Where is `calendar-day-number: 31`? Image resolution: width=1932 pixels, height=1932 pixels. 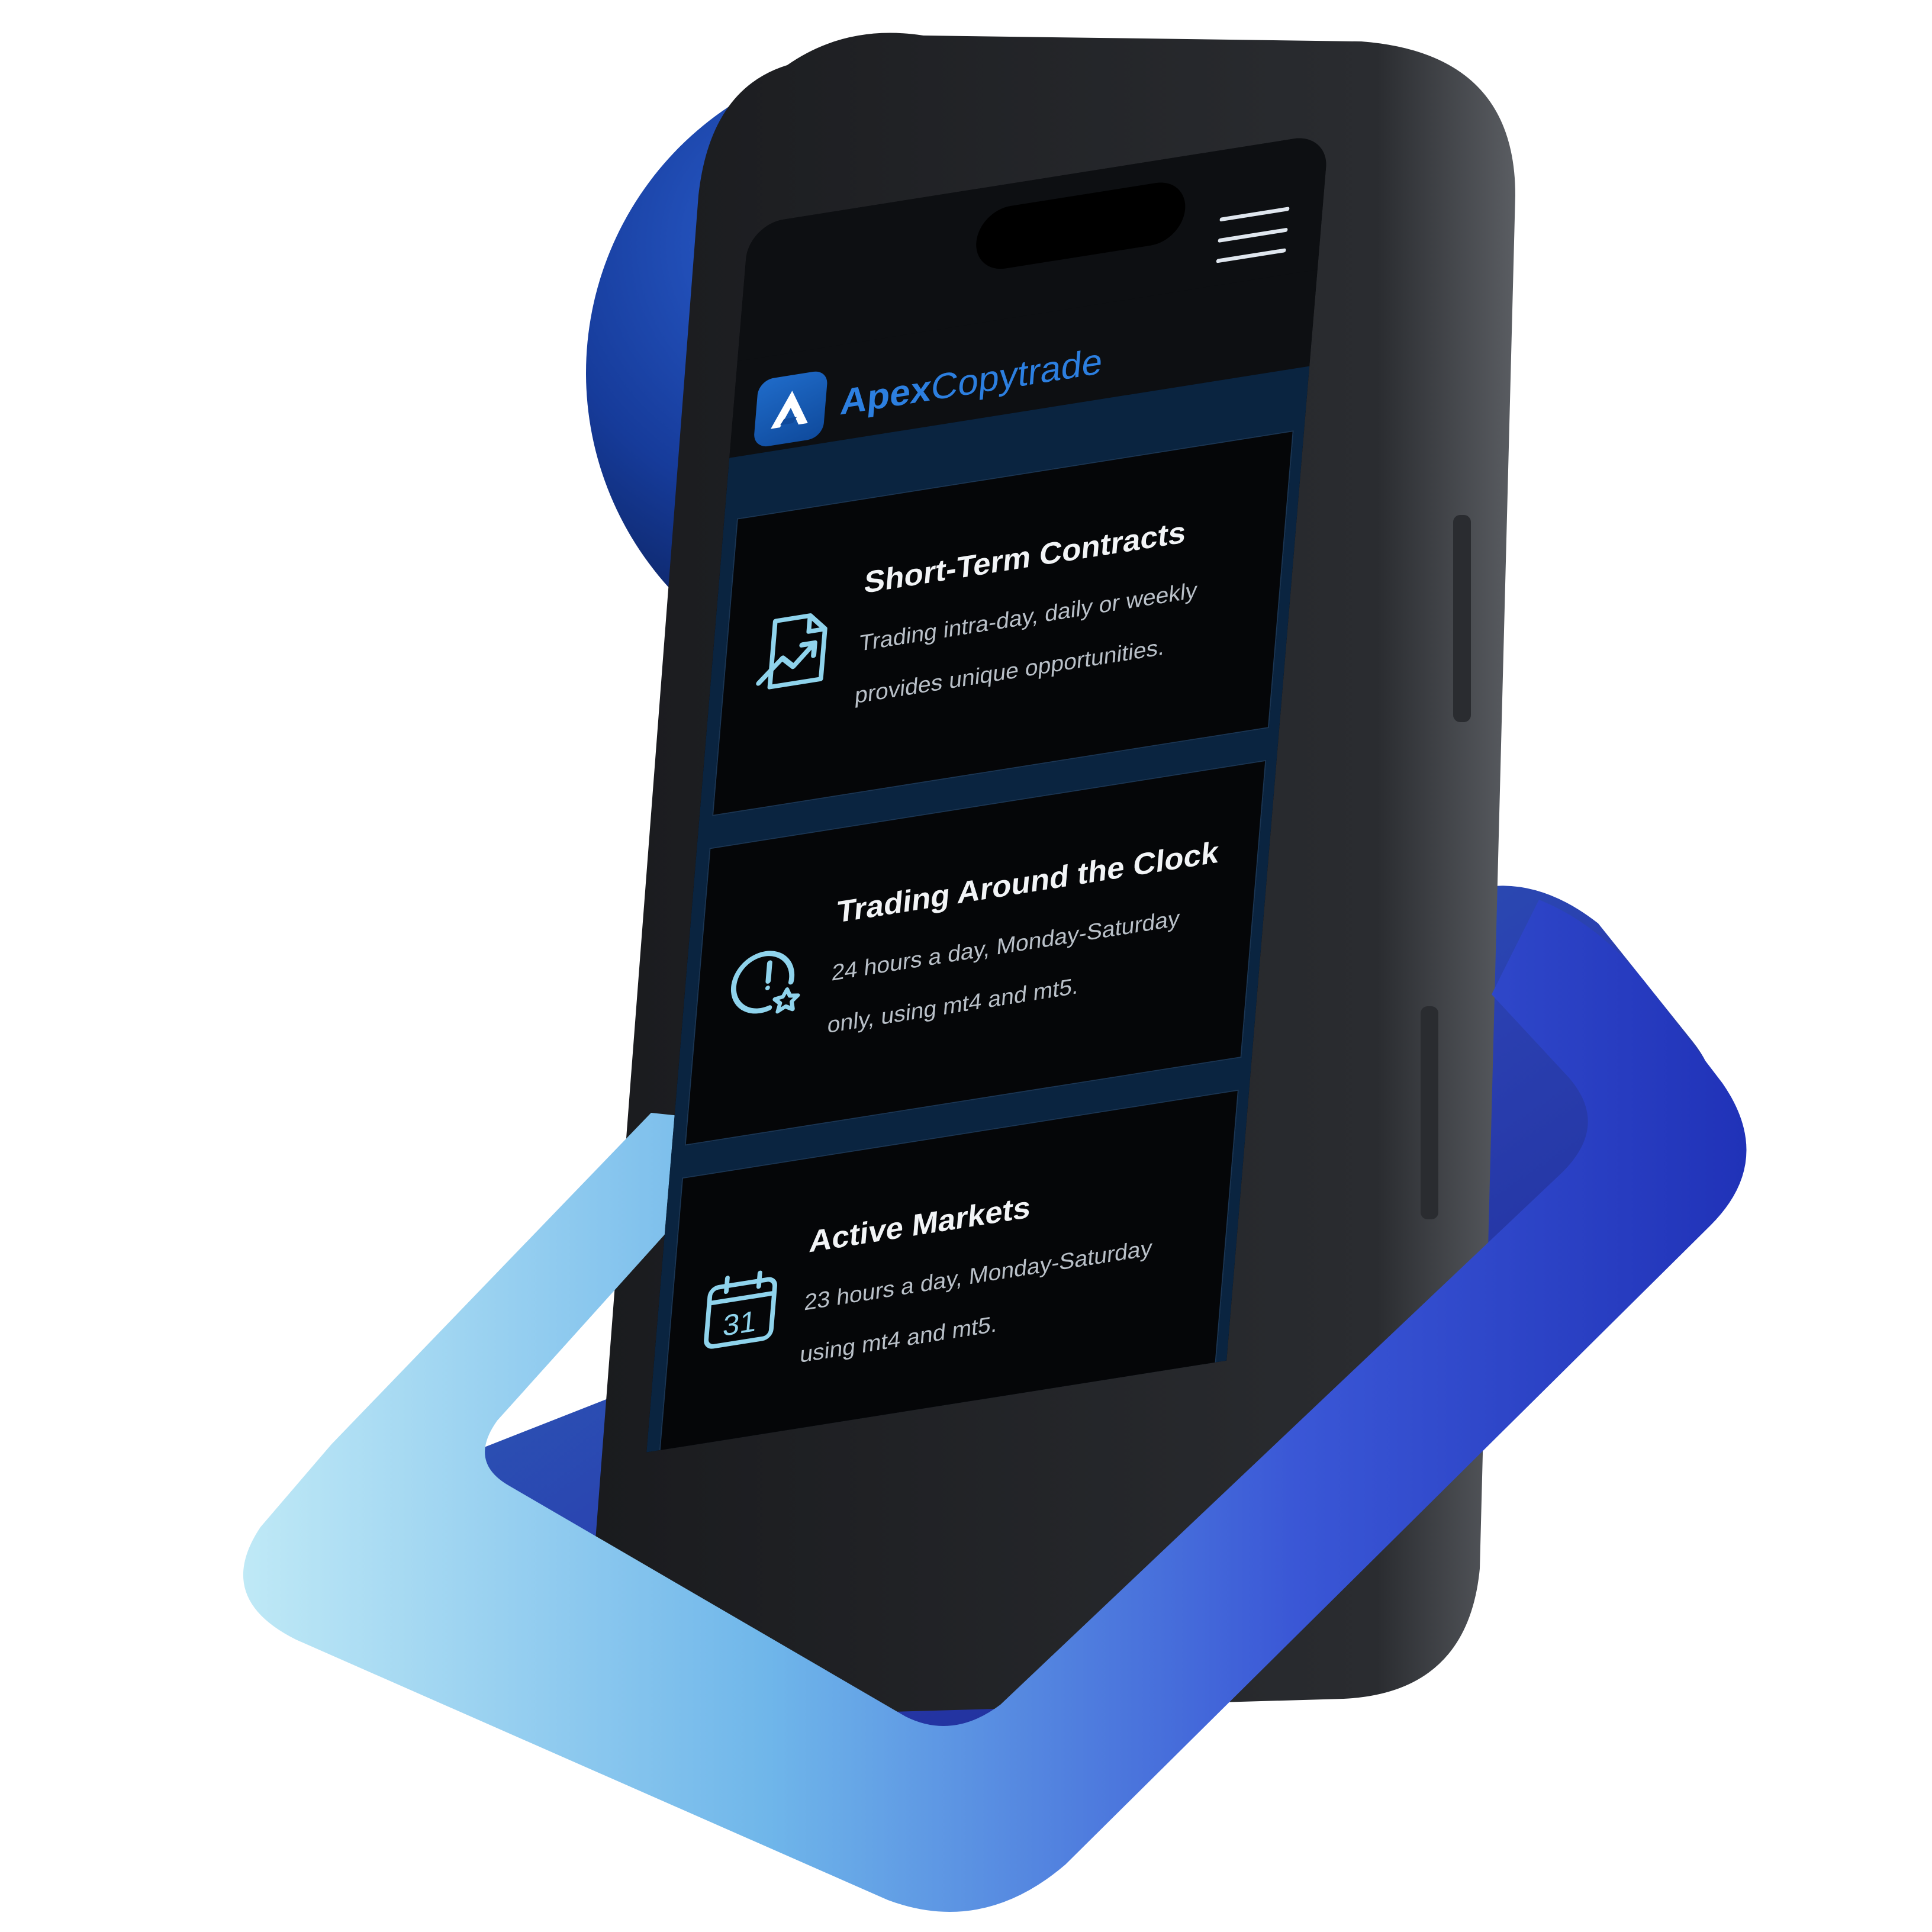 calendar-day-number: 31 is located at coordinates (740, 1323).